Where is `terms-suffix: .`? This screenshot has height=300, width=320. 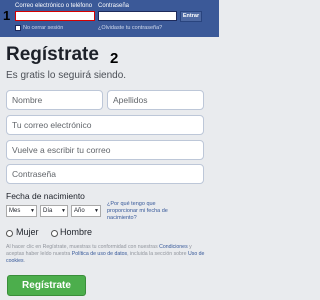
terms-suffix: . is located at coordinates (24, 261).